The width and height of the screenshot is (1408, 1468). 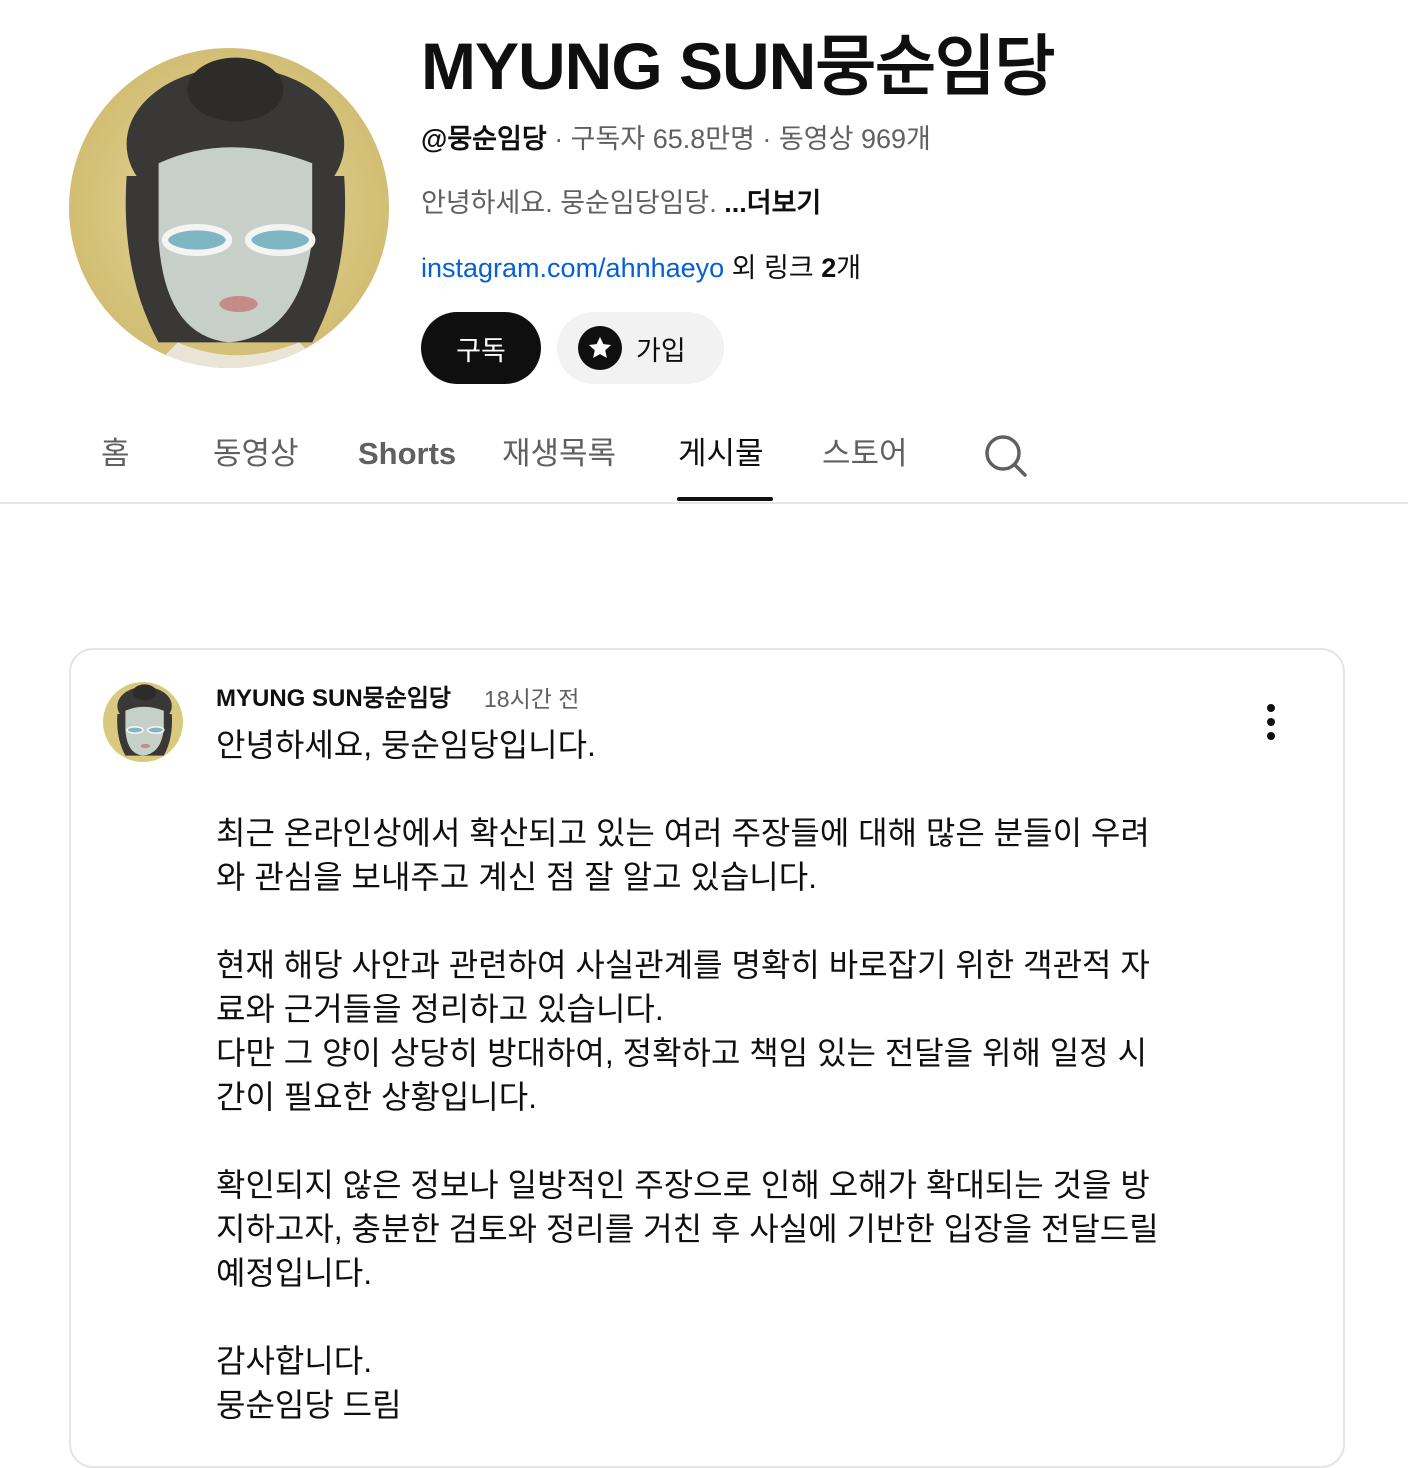 What do you see at coordinates (115, 454) in the screenshot?
I see `tab-home: 홈` at bounding box center [115, 454].